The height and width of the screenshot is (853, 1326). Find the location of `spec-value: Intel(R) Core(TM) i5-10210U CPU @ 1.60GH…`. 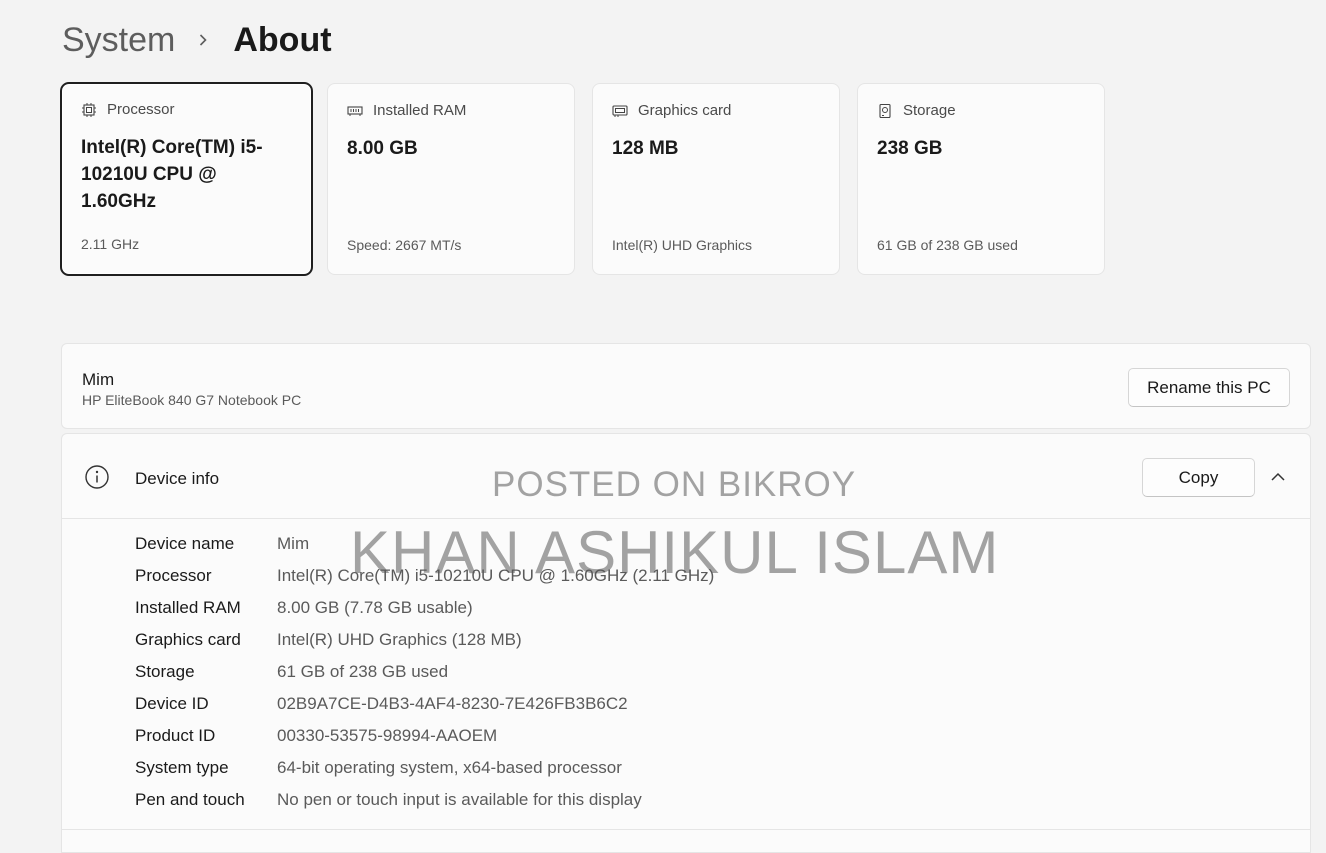

spec-value: Intel(R) Core(TM) i5-10210U CPU @ 1.60GH… is located at coordinates (496, 575).